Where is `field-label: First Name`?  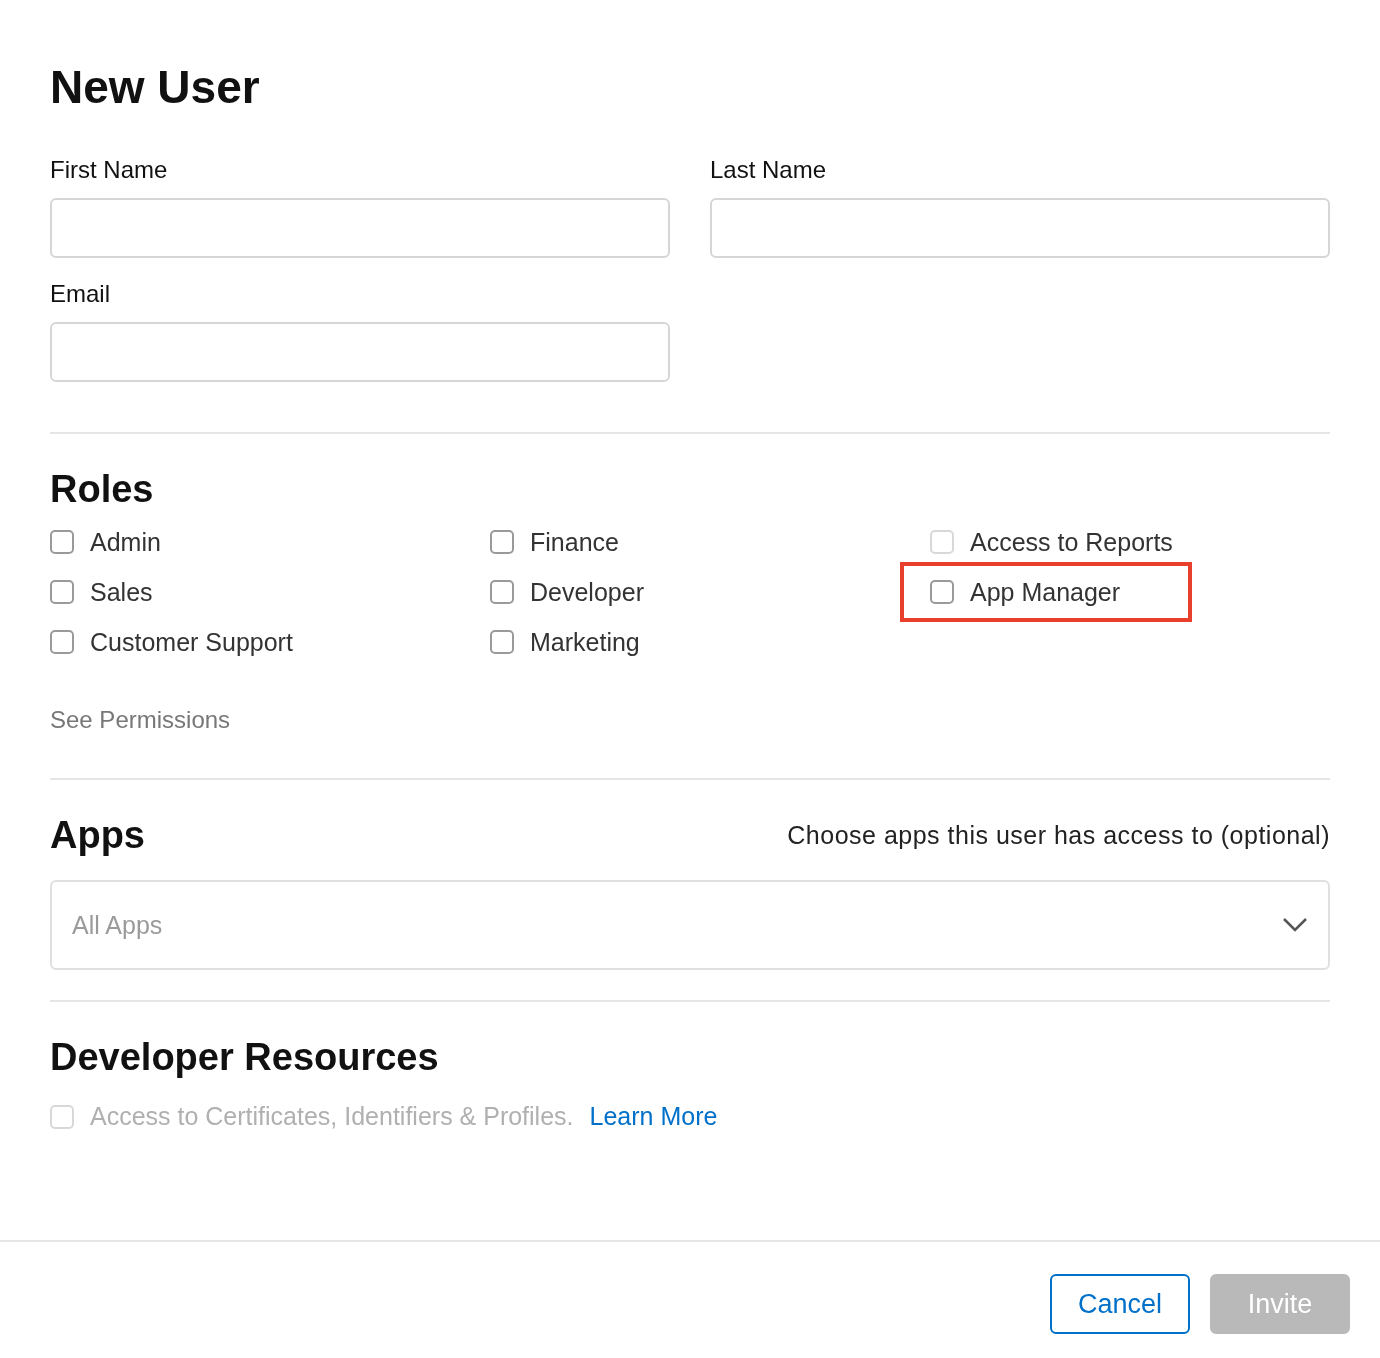 field-label: First Name is located at coordinates (109, 170).